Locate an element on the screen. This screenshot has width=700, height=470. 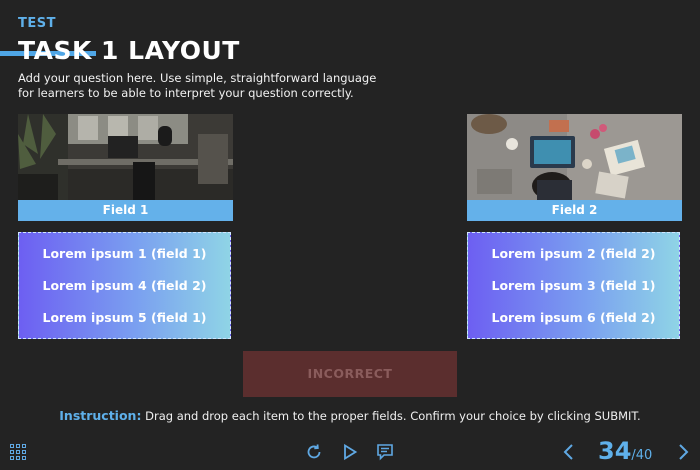
field-1-image is located at coordinates (125, 157).